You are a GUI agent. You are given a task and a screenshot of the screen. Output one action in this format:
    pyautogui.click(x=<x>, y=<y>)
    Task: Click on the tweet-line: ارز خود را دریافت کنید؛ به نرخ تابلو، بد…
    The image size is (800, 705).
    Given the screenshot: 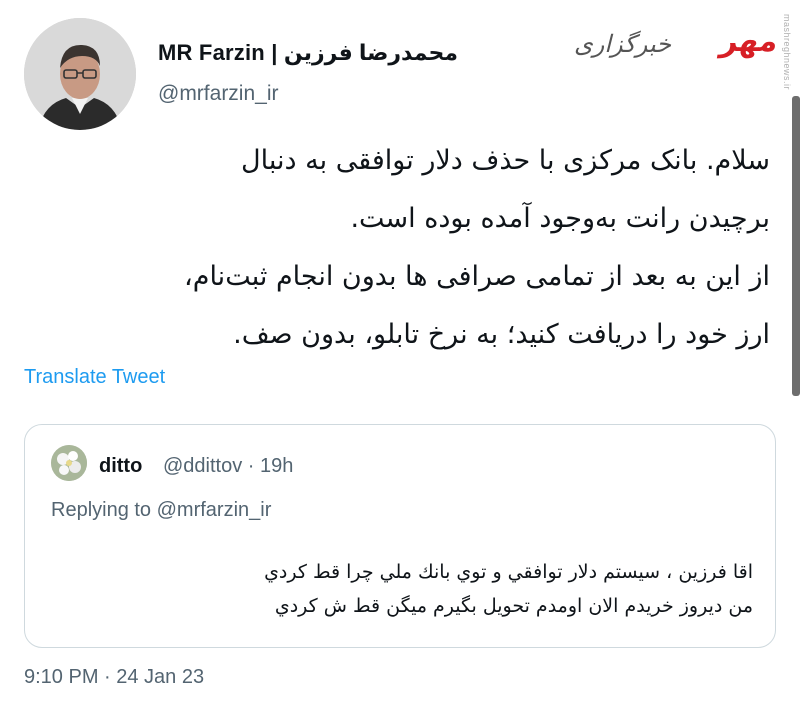 What is the action you would take?
    pyautogui.click(x=501, y=334)
    